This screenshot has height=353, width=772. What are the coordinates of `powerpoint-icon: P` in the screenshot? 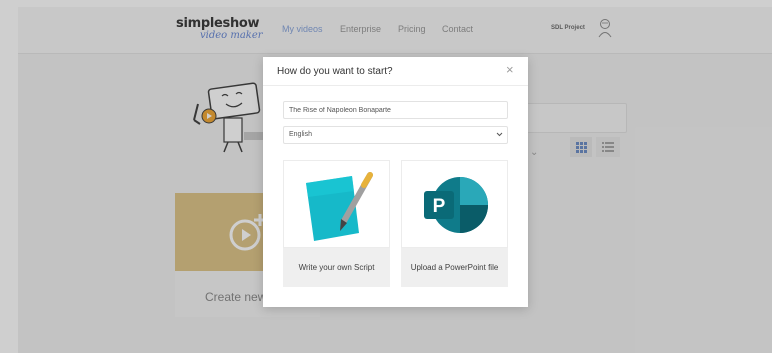 It's located at (456, 205).